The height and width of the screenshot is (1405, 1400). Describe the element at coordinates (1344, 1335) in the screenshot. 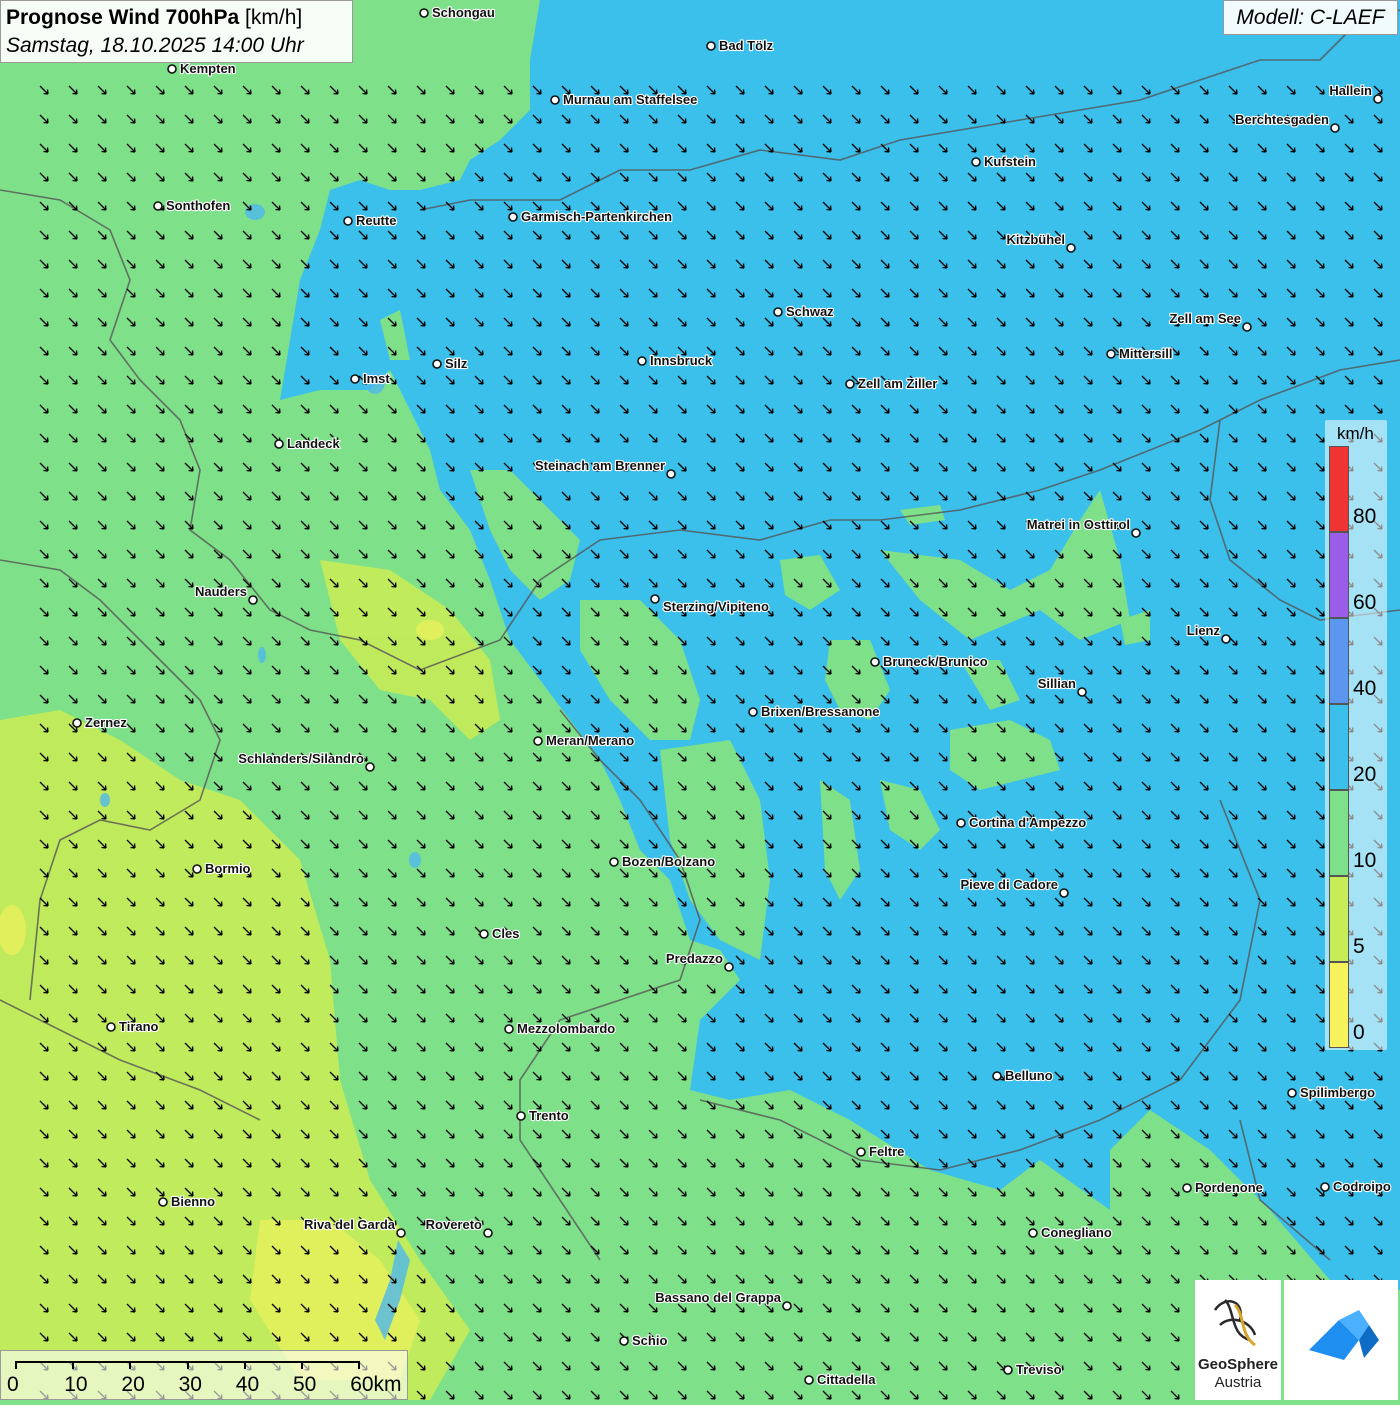

I see `app-icon` at that location.